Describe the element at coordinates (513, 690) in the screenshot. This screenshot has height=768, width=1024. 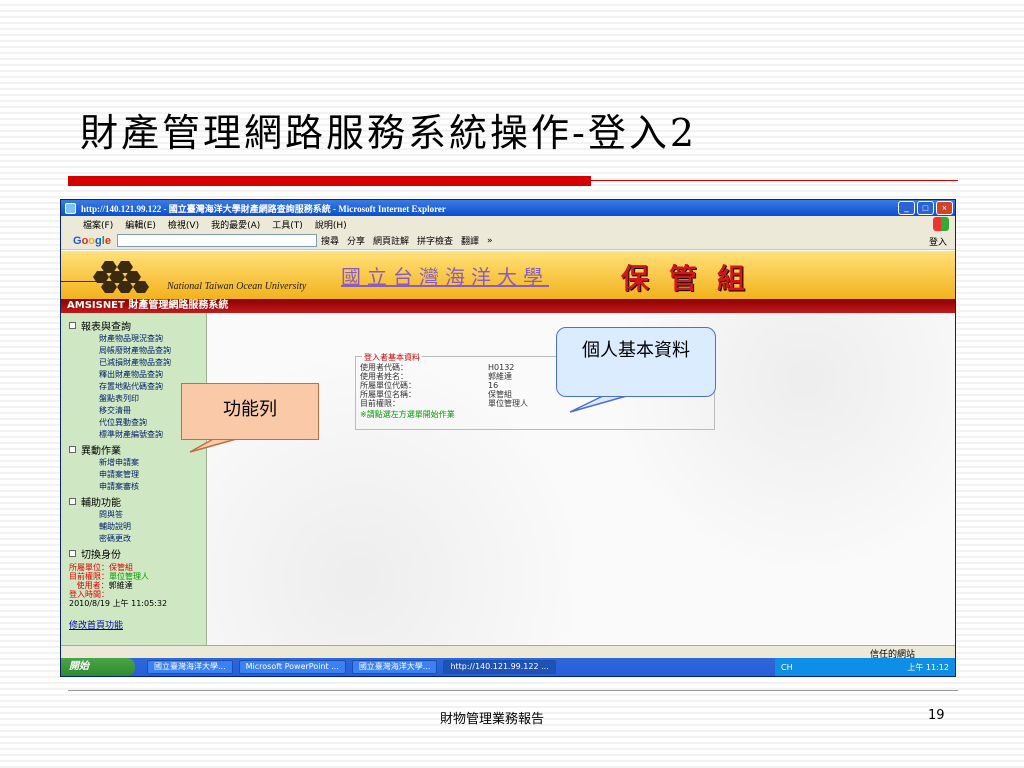
I see `footer-rule` at that location.